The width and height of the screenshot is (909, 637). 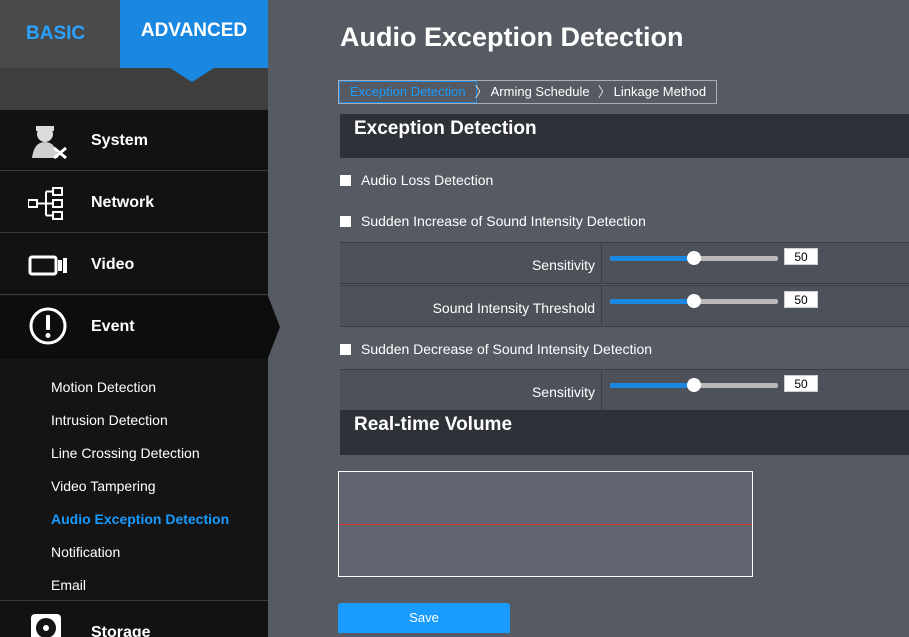 What do you see at coordinates (801, 256) in the screenshot?
I see `increase-sensitivity-value: 50` at bounding box center [801, 256].